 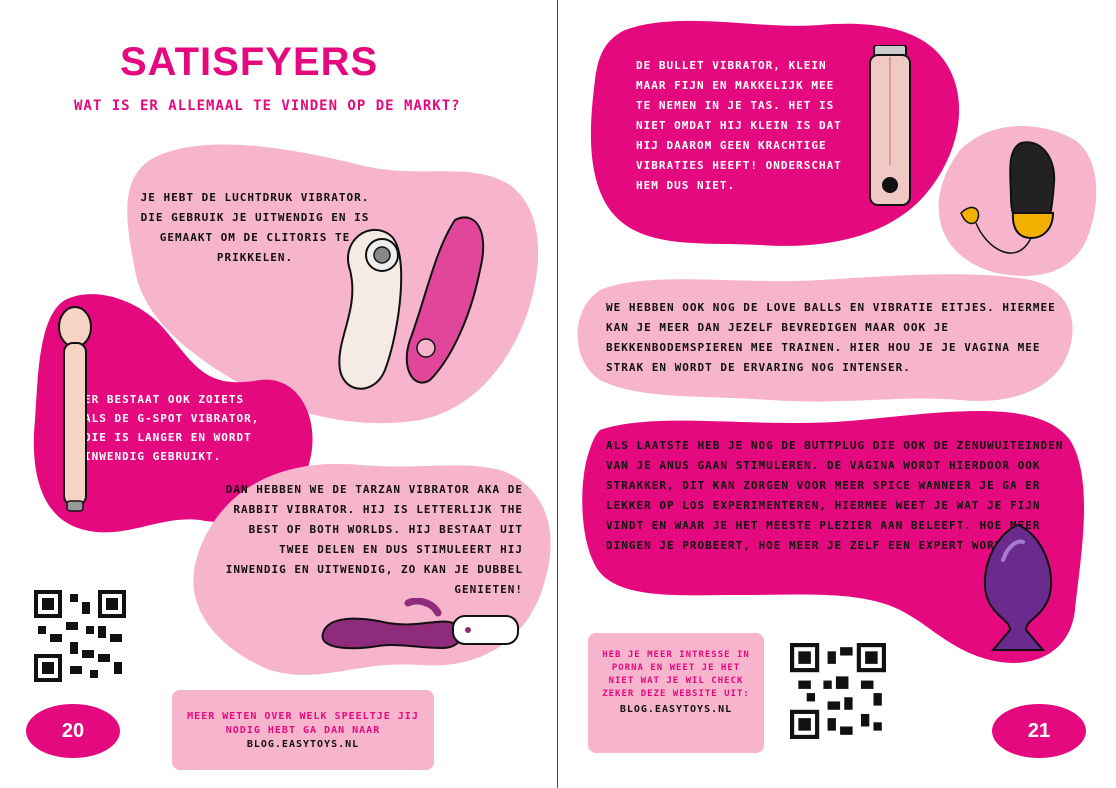 I want to click on air-pulse-vibrator-icon, so click(x=411, y=303).